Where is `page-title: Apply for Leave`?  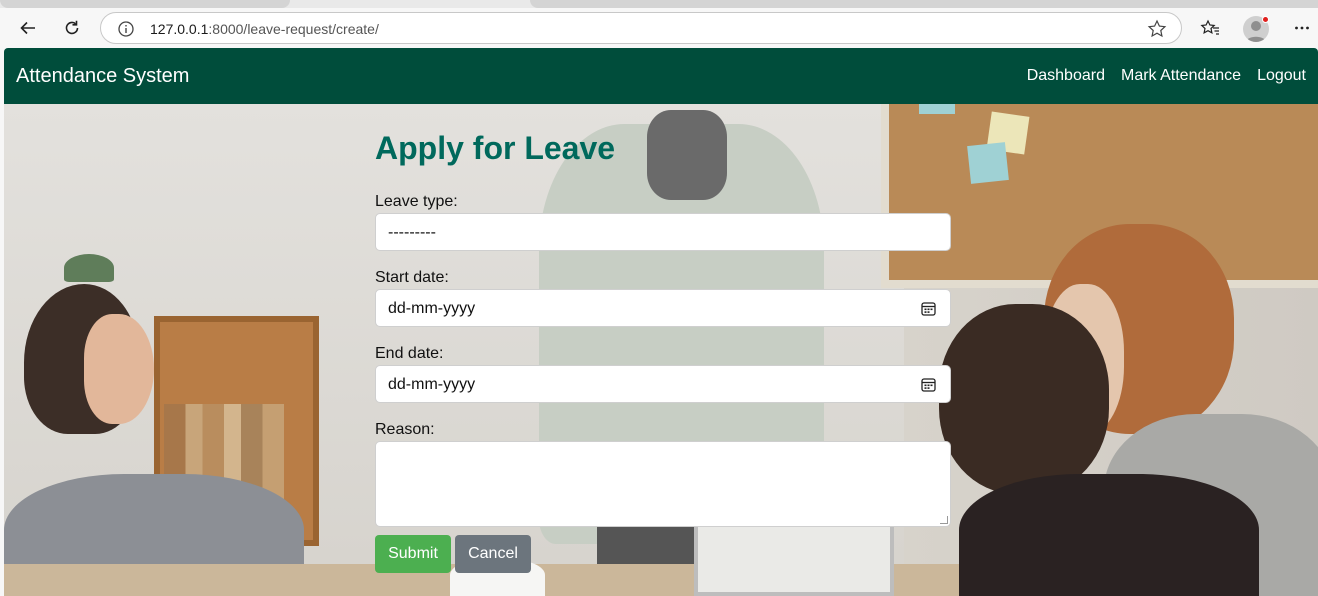
page-title: Apply for Leave is located at coordinates (495, 148).